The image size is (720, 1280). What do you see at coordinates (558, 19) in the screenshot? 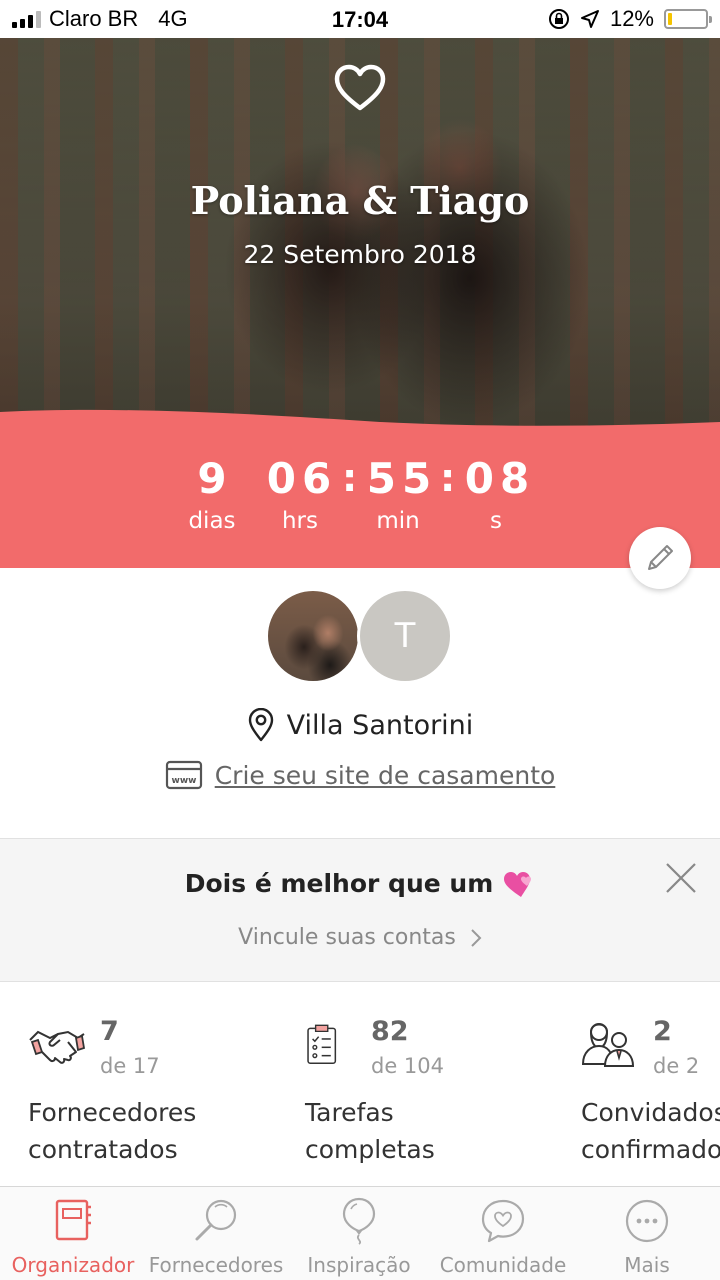
I see `orientation-lock-icon` at bounding box center [558, 19].